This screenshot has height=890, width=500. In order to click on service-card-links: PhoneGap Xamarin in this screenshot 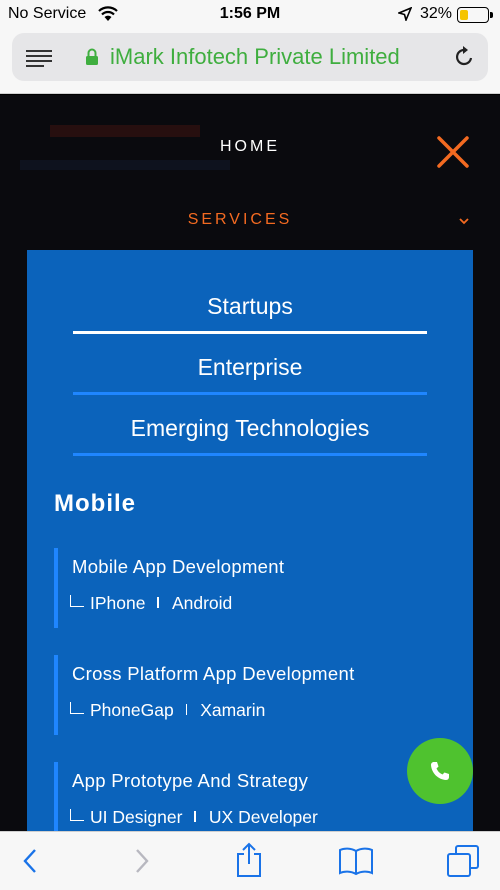, I will do `click(167, 710)`.